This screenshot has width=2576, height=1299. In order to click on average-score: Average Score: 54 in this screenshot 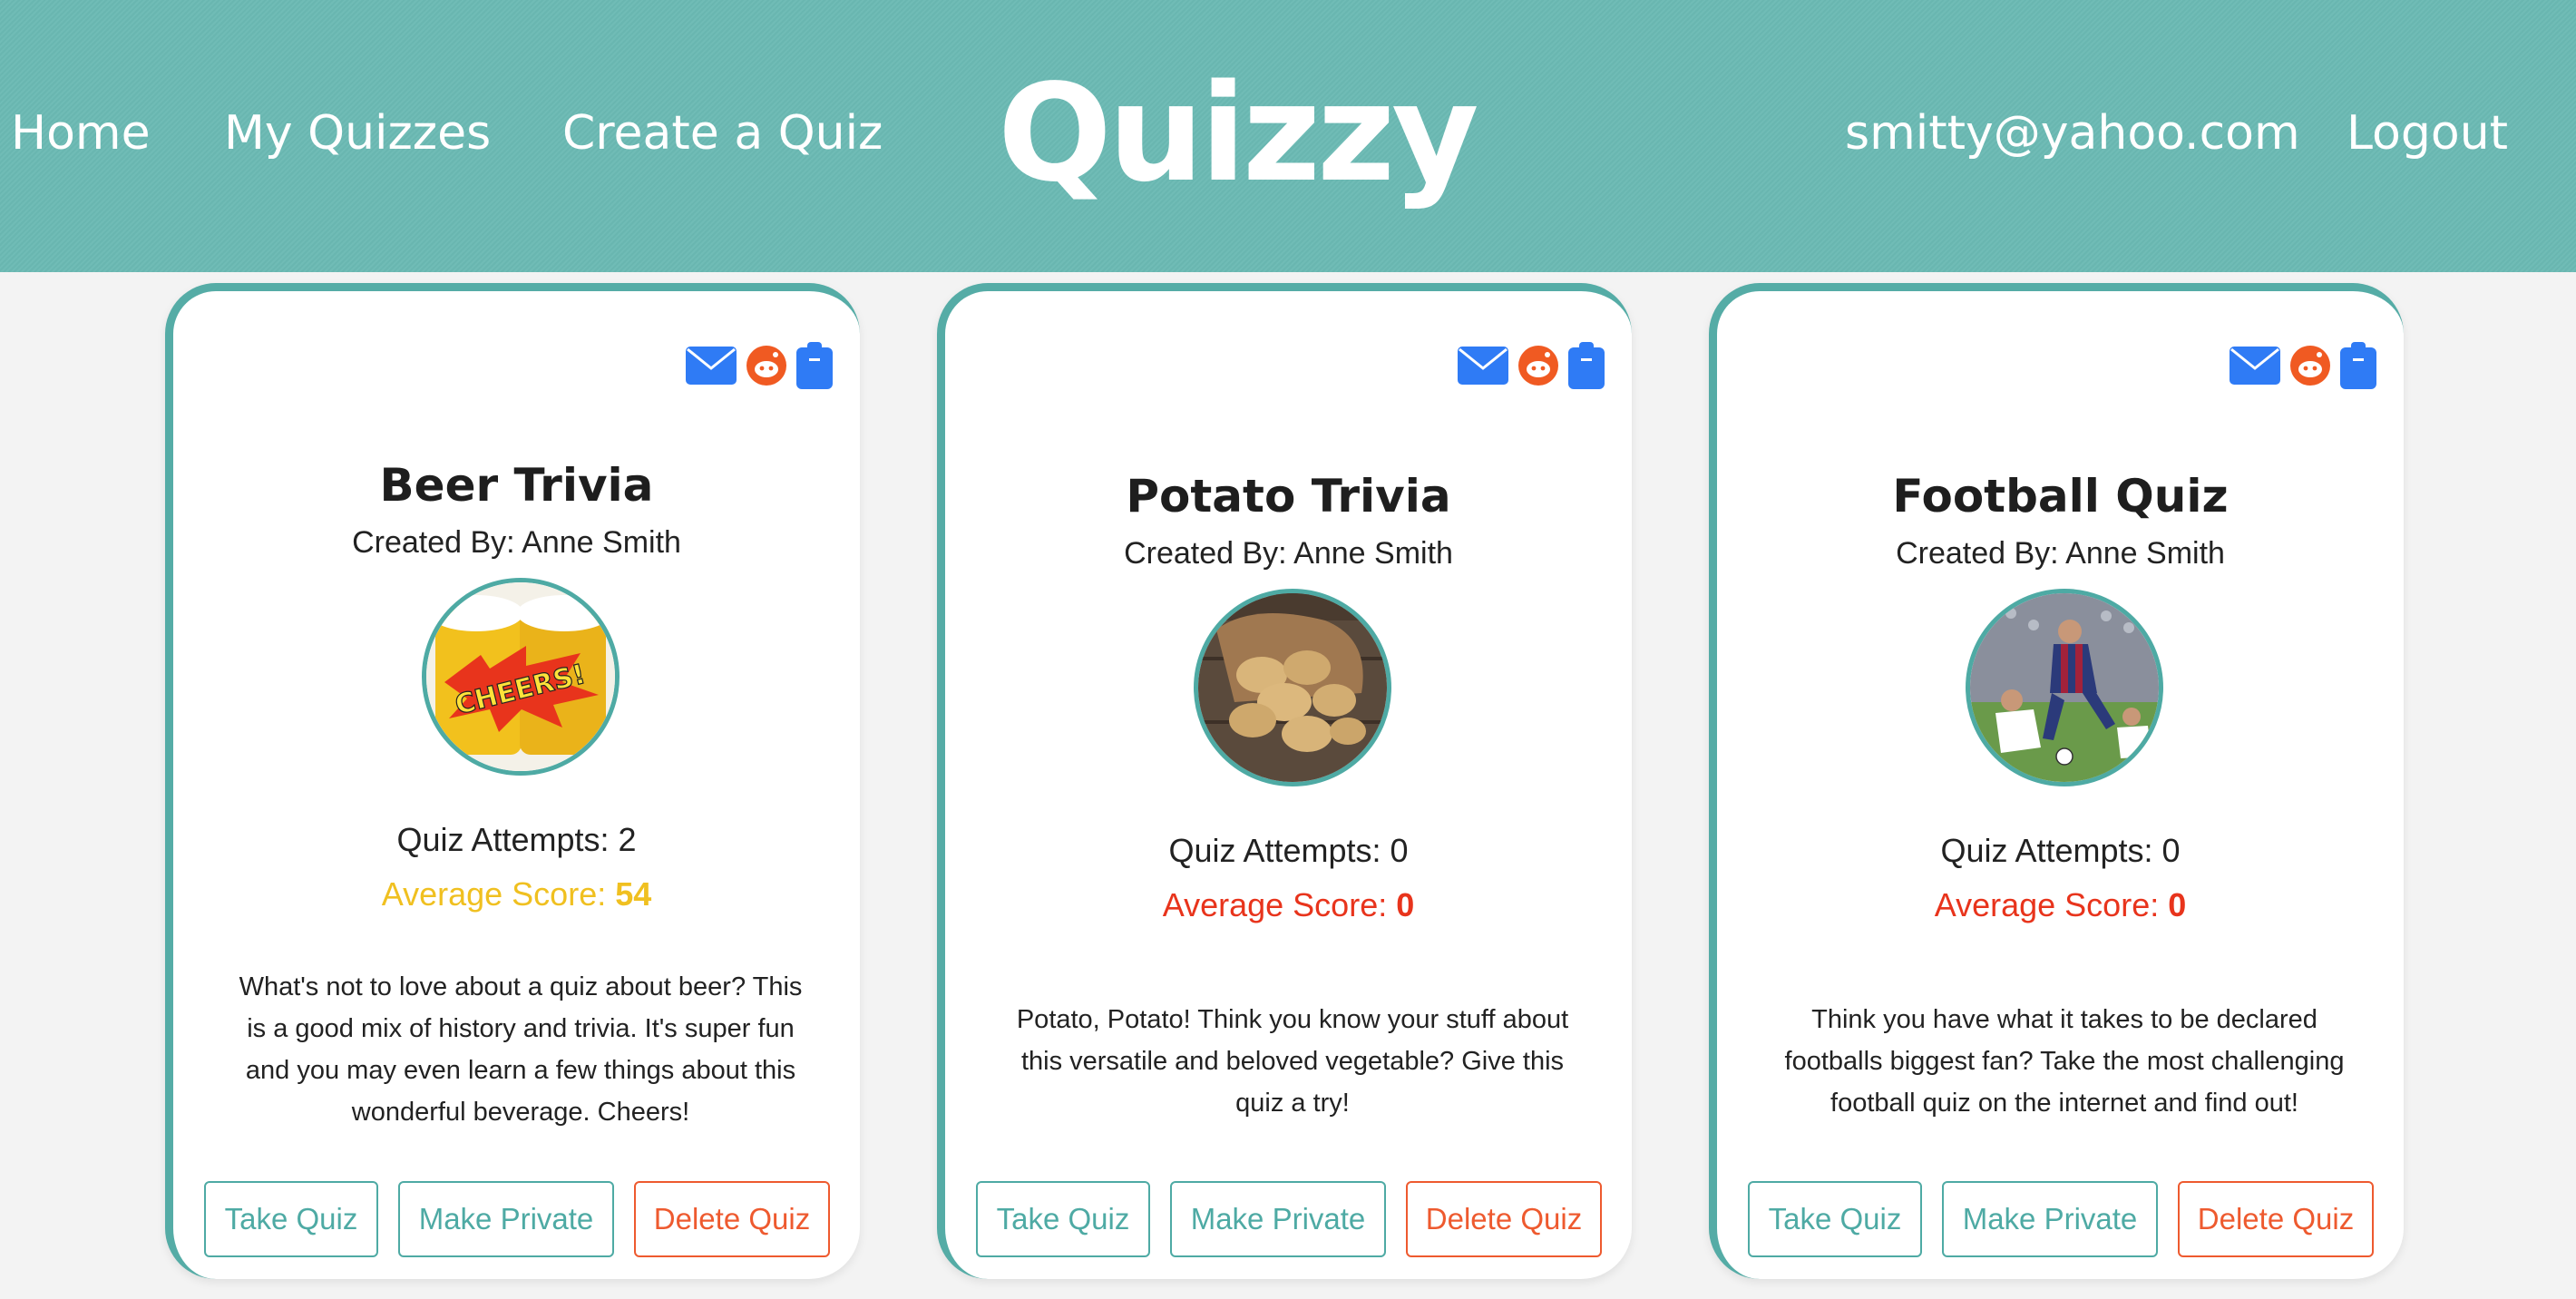, I will do `click(516, 894)`.